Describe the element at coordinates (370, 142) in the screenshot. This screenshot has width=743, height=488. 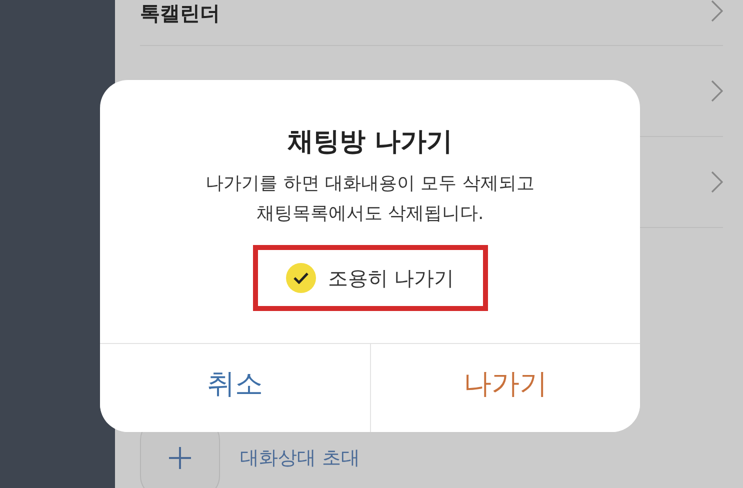
I see `dialog-title: 채팅방 나가기` at that location.